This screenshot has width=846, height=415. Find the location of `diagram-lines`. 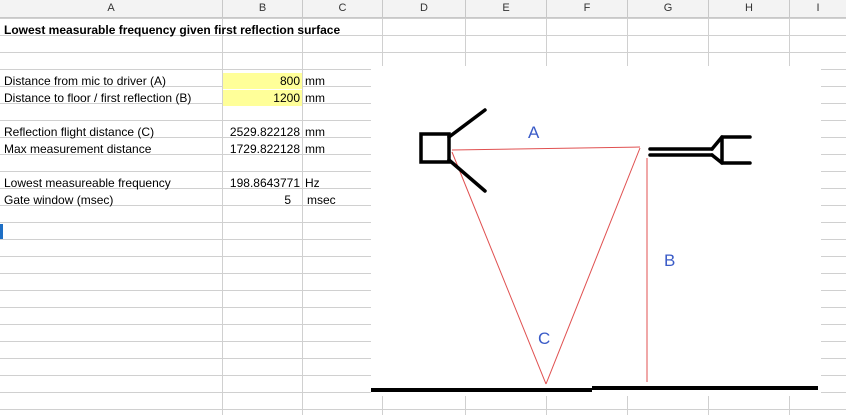

diagram-lines is located at coordinates (549, 265).